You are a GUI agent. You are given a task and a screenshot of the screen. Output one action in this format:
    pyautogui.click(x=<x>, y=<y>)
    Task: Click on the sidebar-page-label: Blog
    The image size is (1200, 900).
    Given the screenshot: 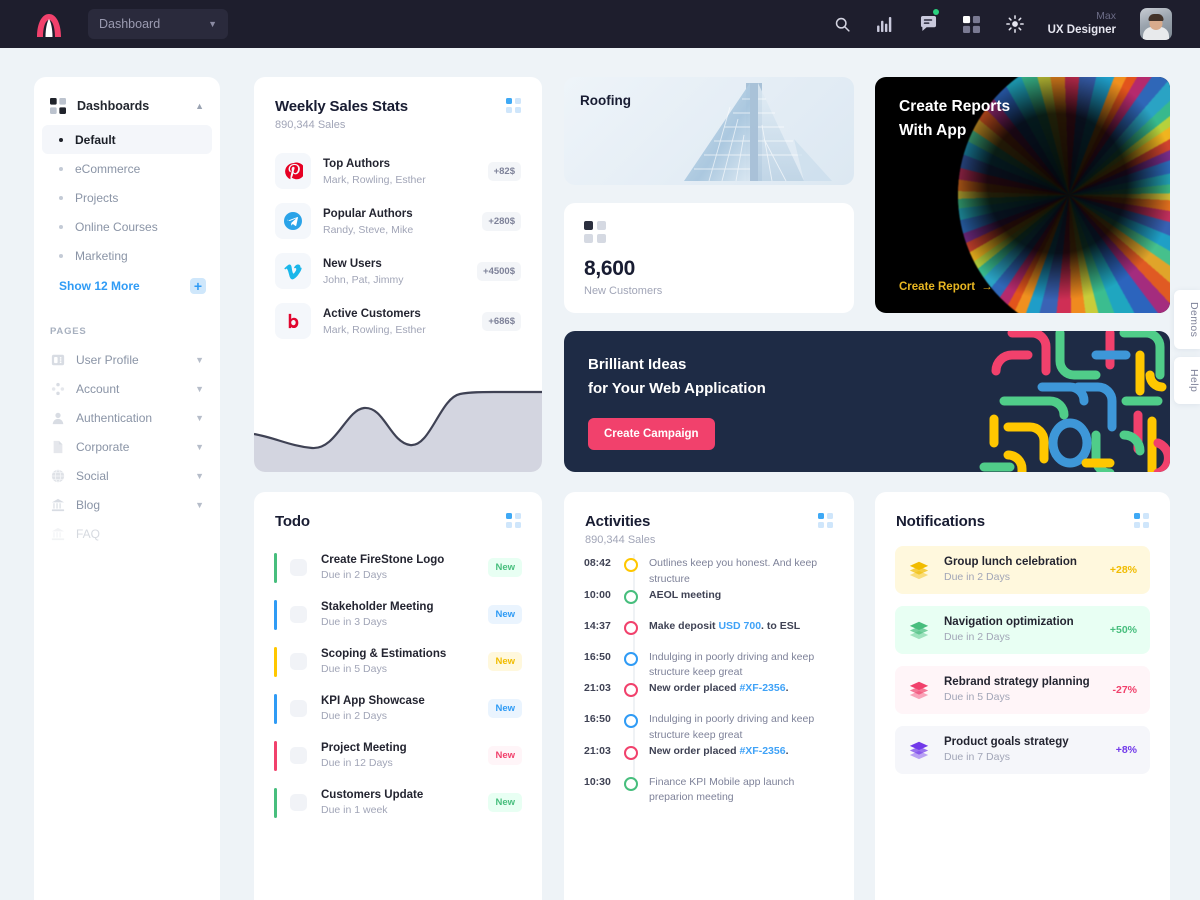 What is the action you would take?
    pyautogui.click(x=88, y=504)
    